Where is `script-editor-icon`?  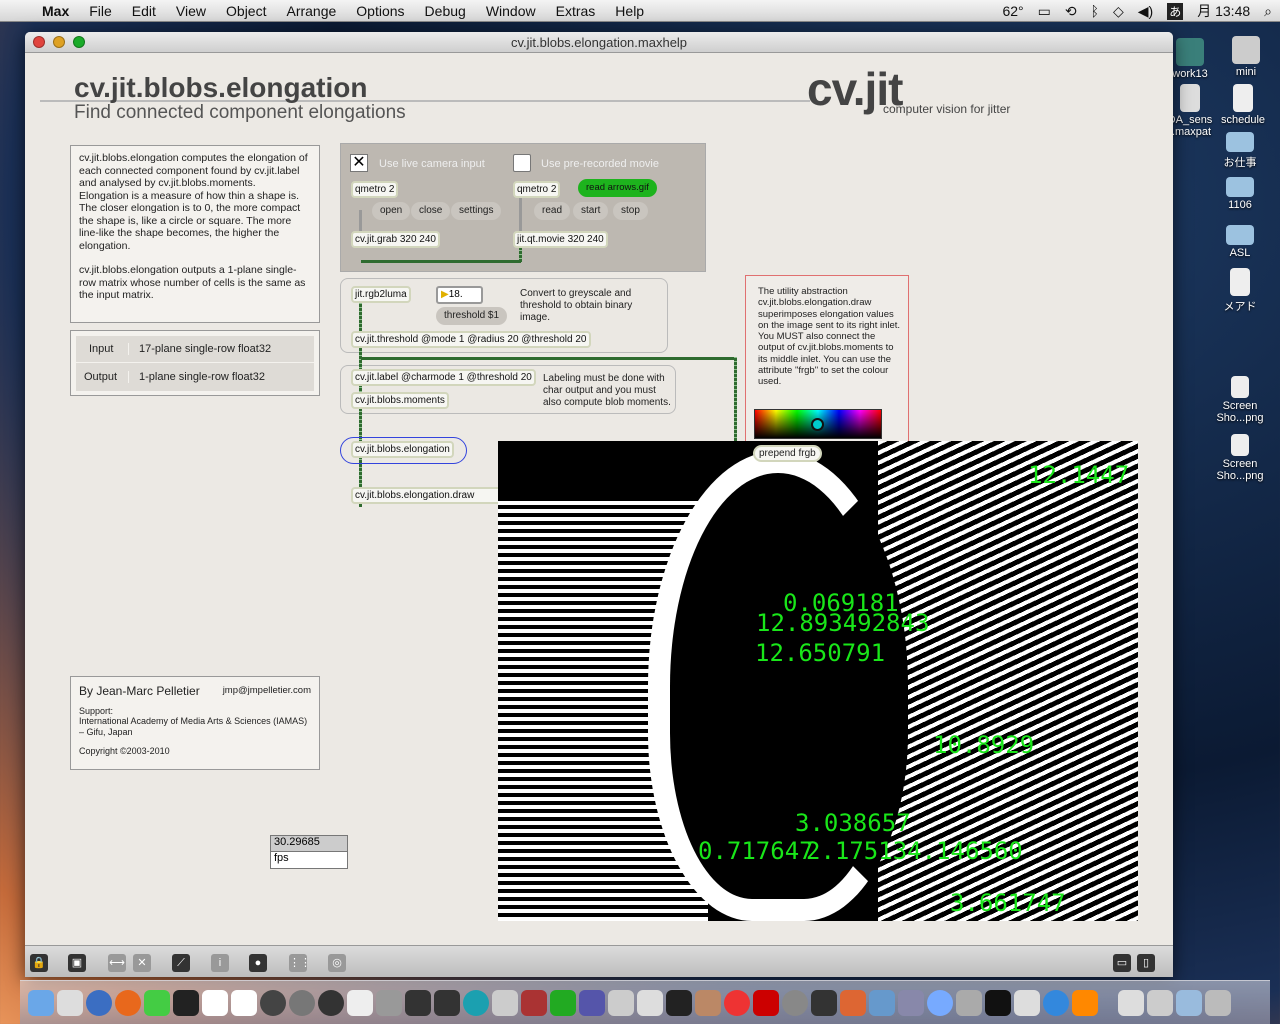 script-editor-icon is located at coordinates (70, 1002).